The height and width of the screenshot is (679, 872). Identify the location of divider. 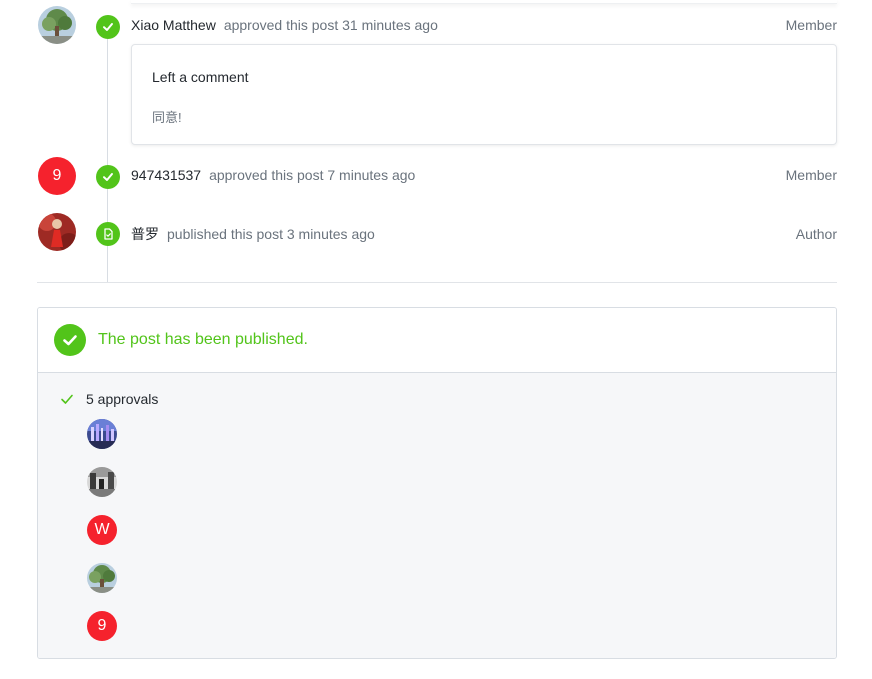
(437, 282).